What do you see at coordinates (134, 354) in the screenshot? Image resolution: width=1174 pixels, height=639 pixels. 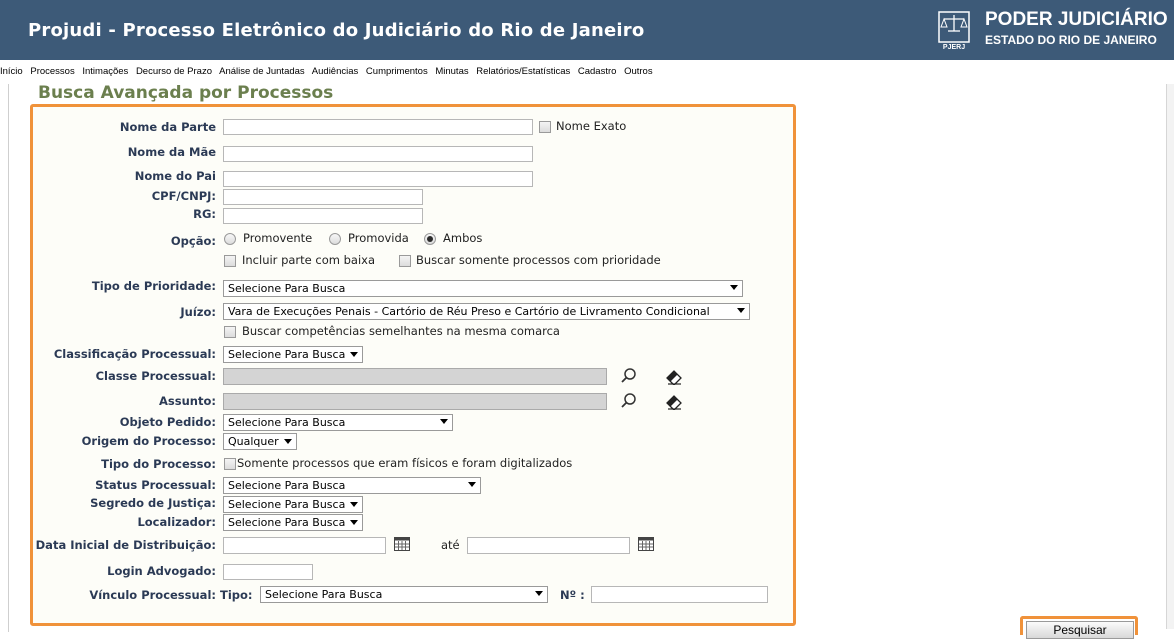 I see `classificacao-label: Classificação Processual:` at bounding box center [134, 354].